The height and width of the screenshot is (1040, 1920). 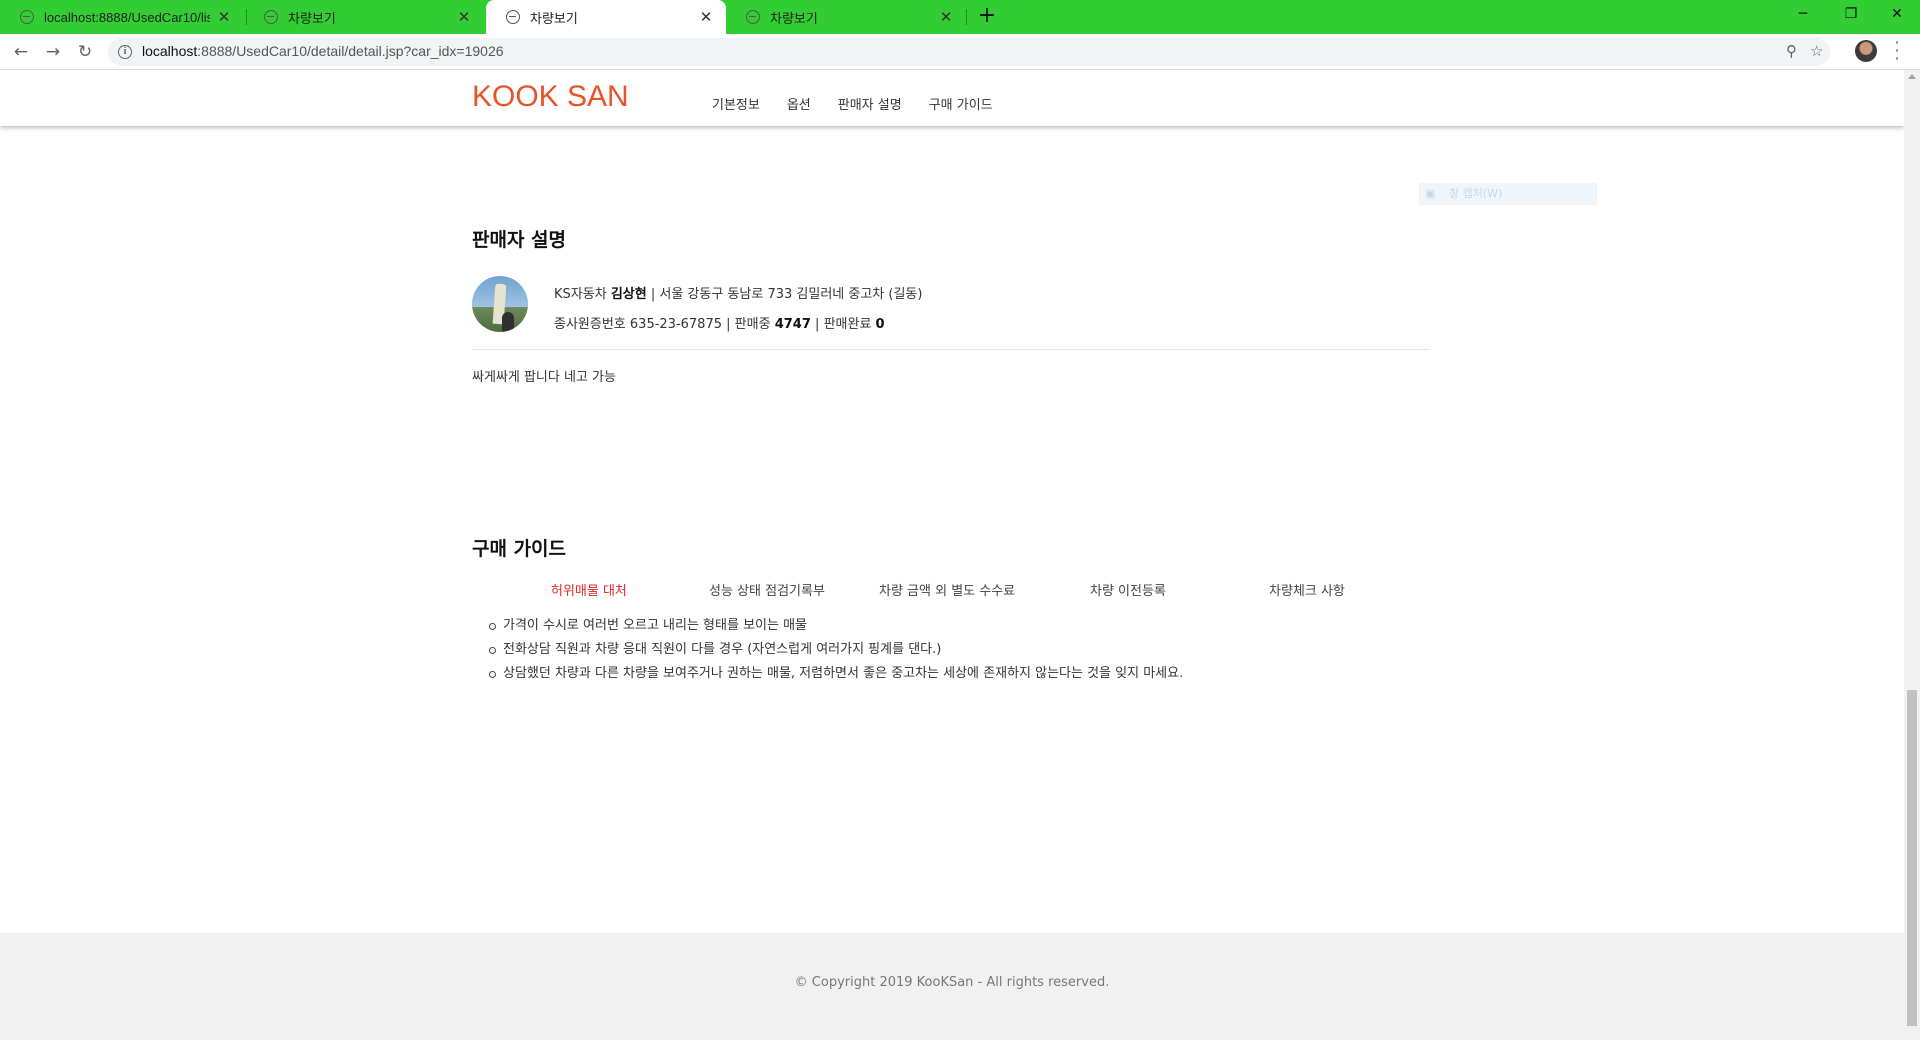 I want to click on nav-basic-info: 기본정보, so click(x=736, y=103).